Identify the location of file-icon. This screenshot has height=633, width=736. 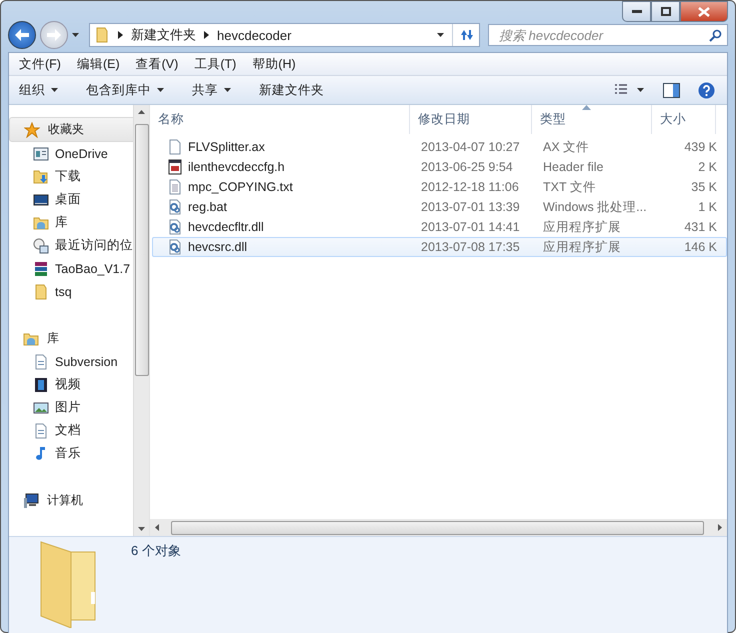
(175, 147).